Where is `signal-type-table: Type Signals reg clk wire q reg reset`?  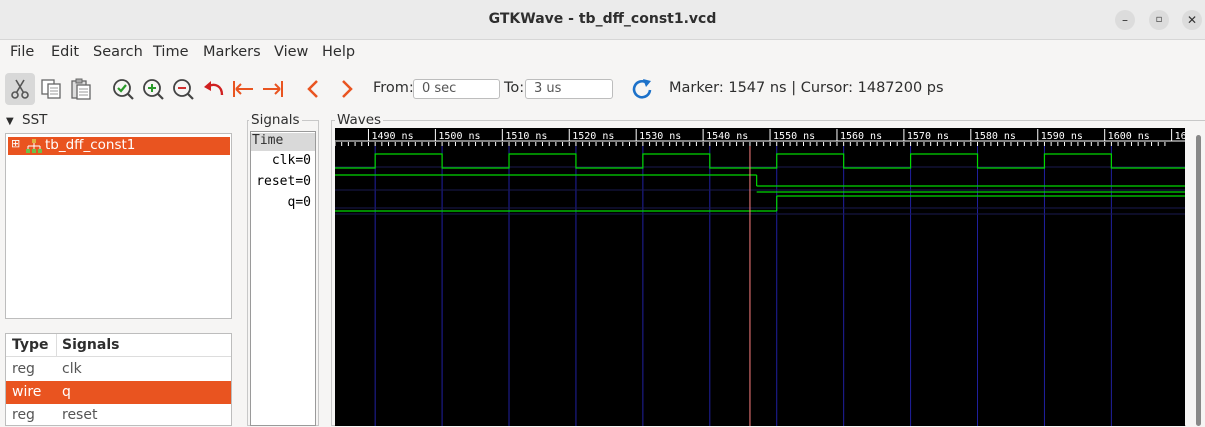
signal-type-table: Type Signals reg clk wire q reg reset is located at coordinates (118, 379).